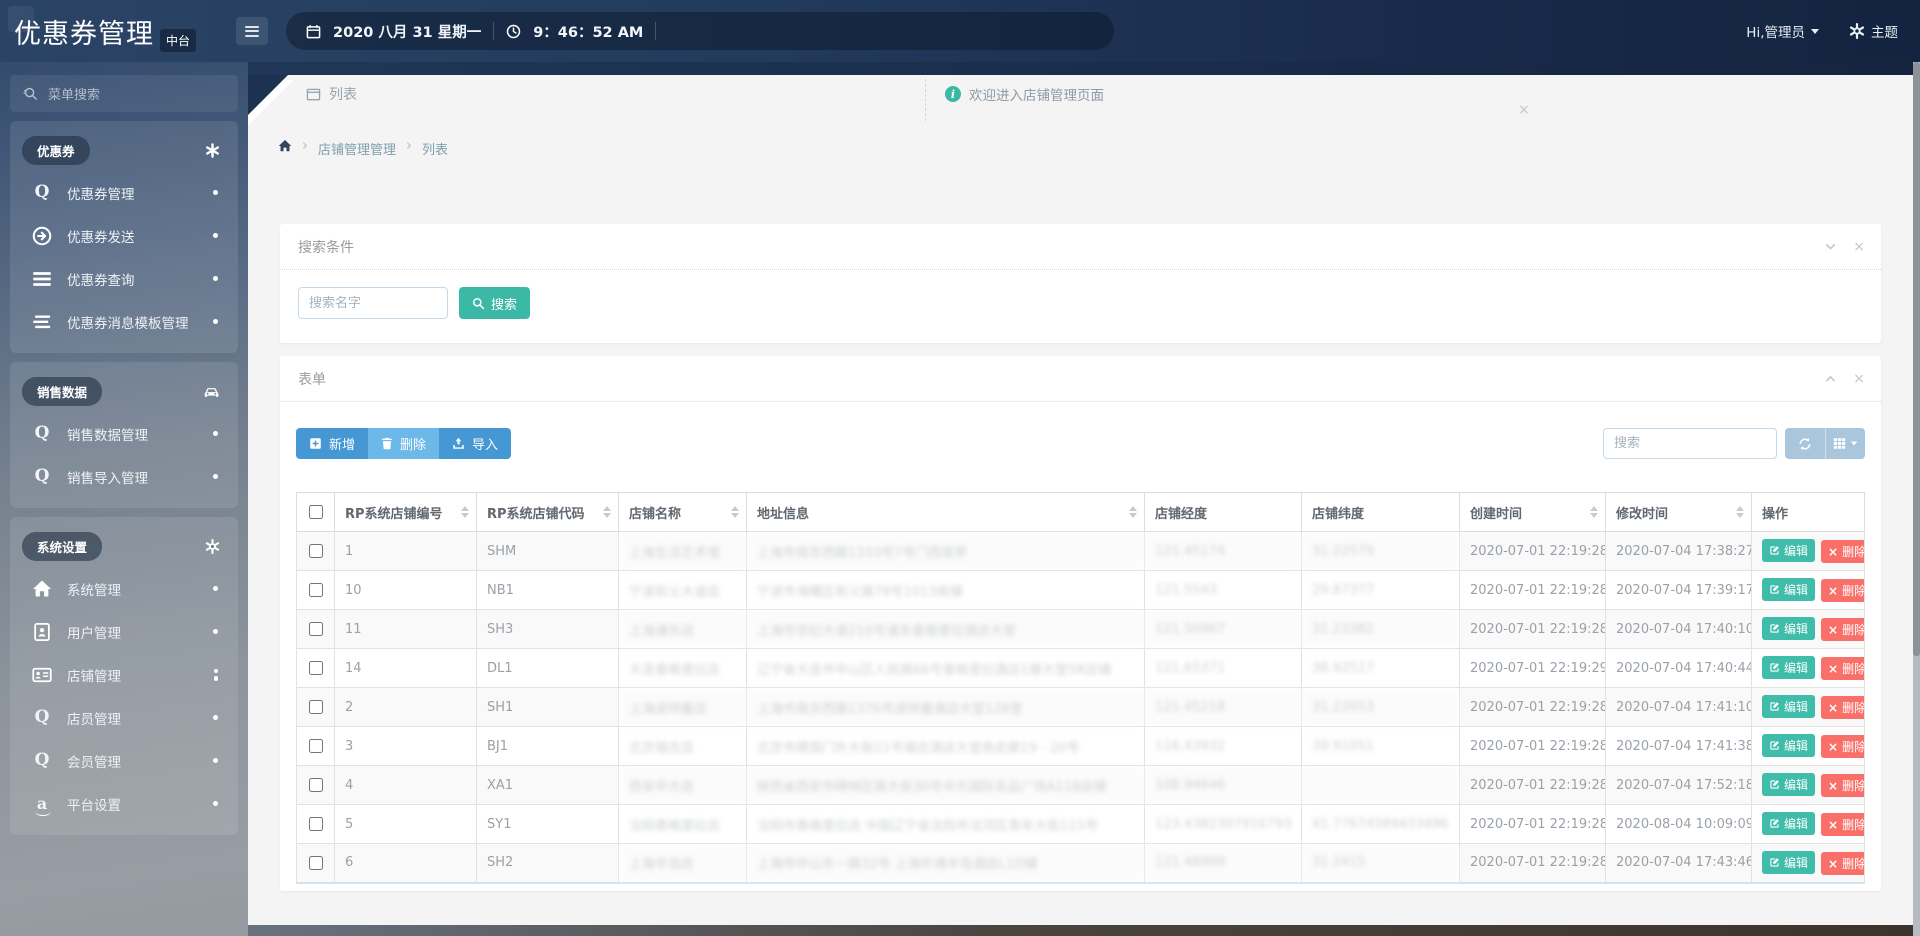 The height and width of the screenshot is (936, 1920). I want to click on sidebar-item: a 平台设置, so click(124, 803).